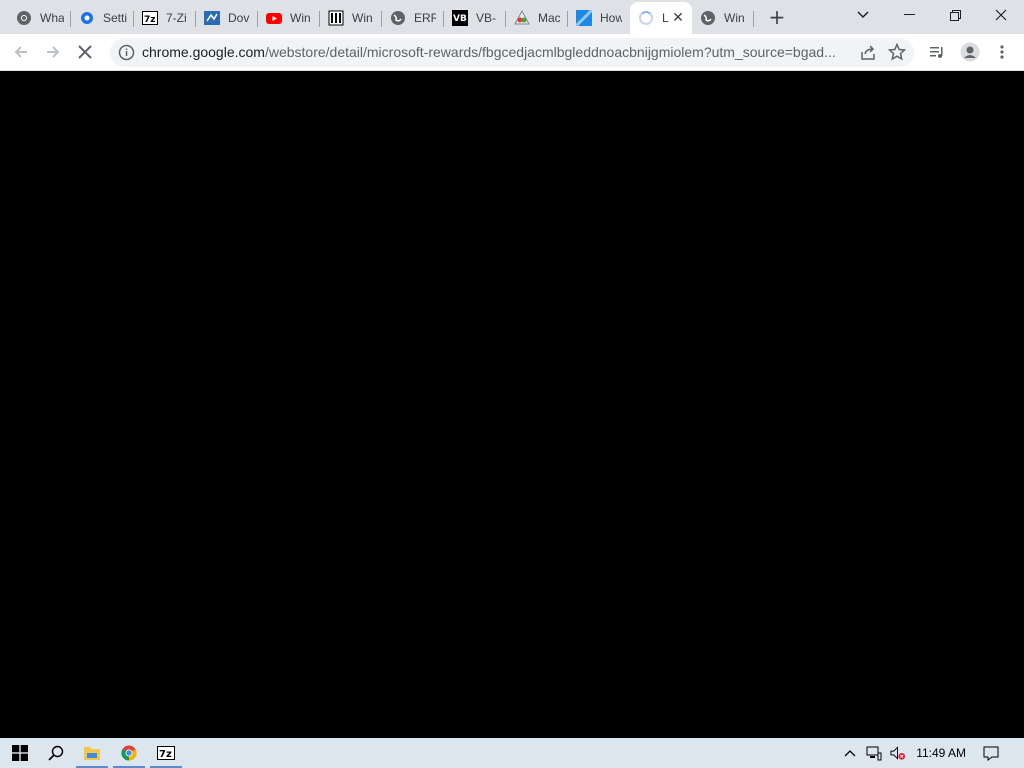  I want to click on tab-title: How, so click(611, 18).